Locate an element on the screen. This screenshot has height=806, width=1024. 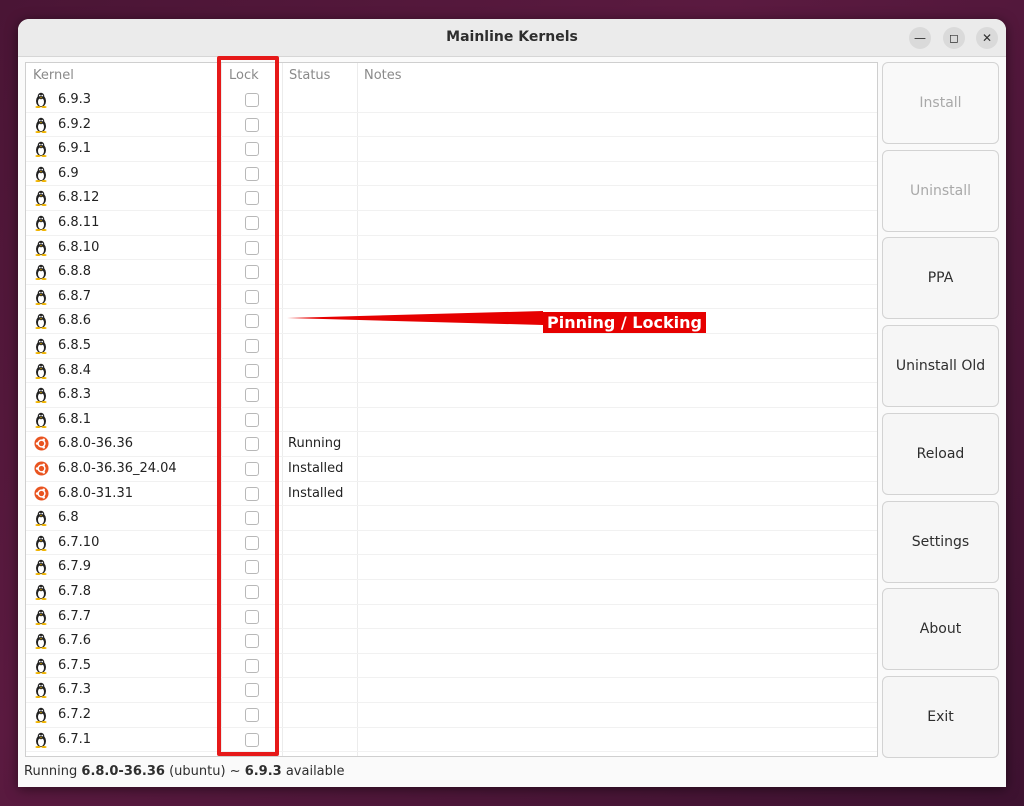
kernel-name: 6.9.3 is located at coordinates (75, 99).